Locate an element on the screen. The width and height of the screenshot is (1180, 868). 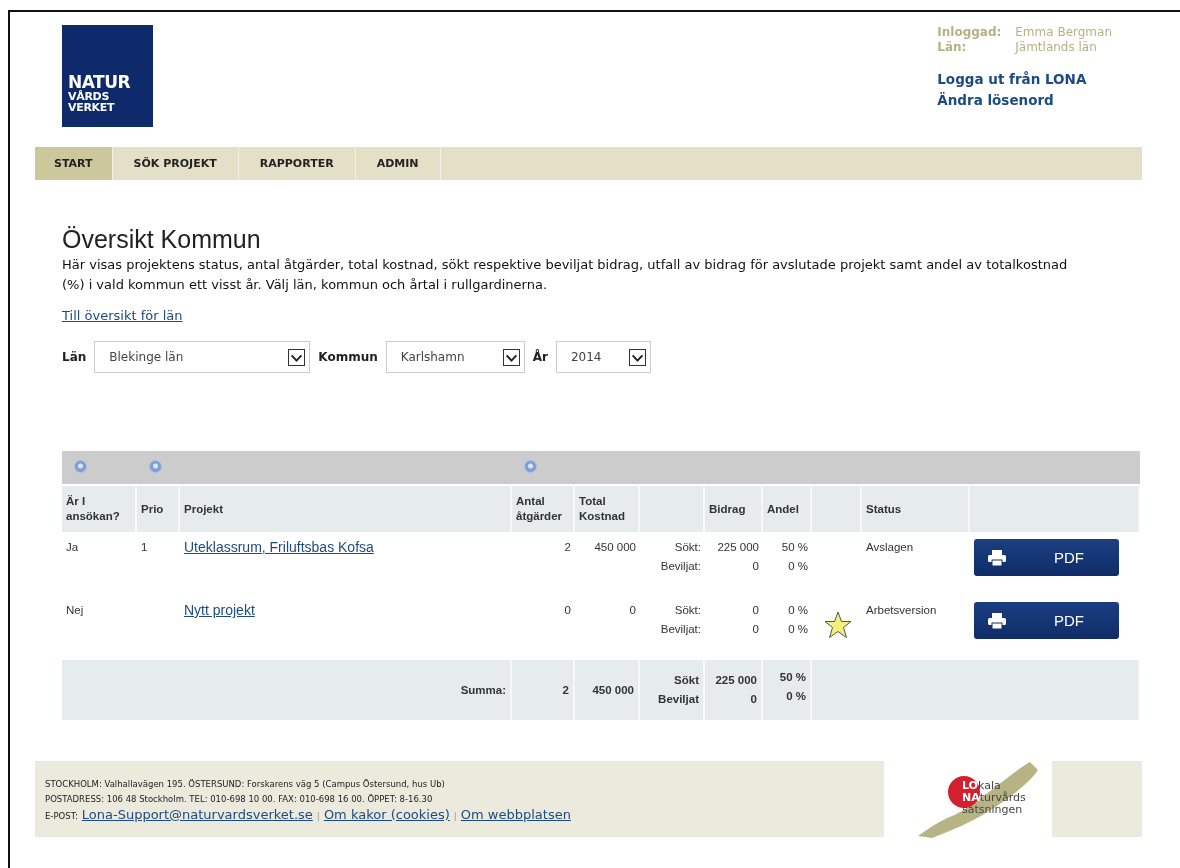
table-cell-text: Ja is located at coordinates (72, 547).